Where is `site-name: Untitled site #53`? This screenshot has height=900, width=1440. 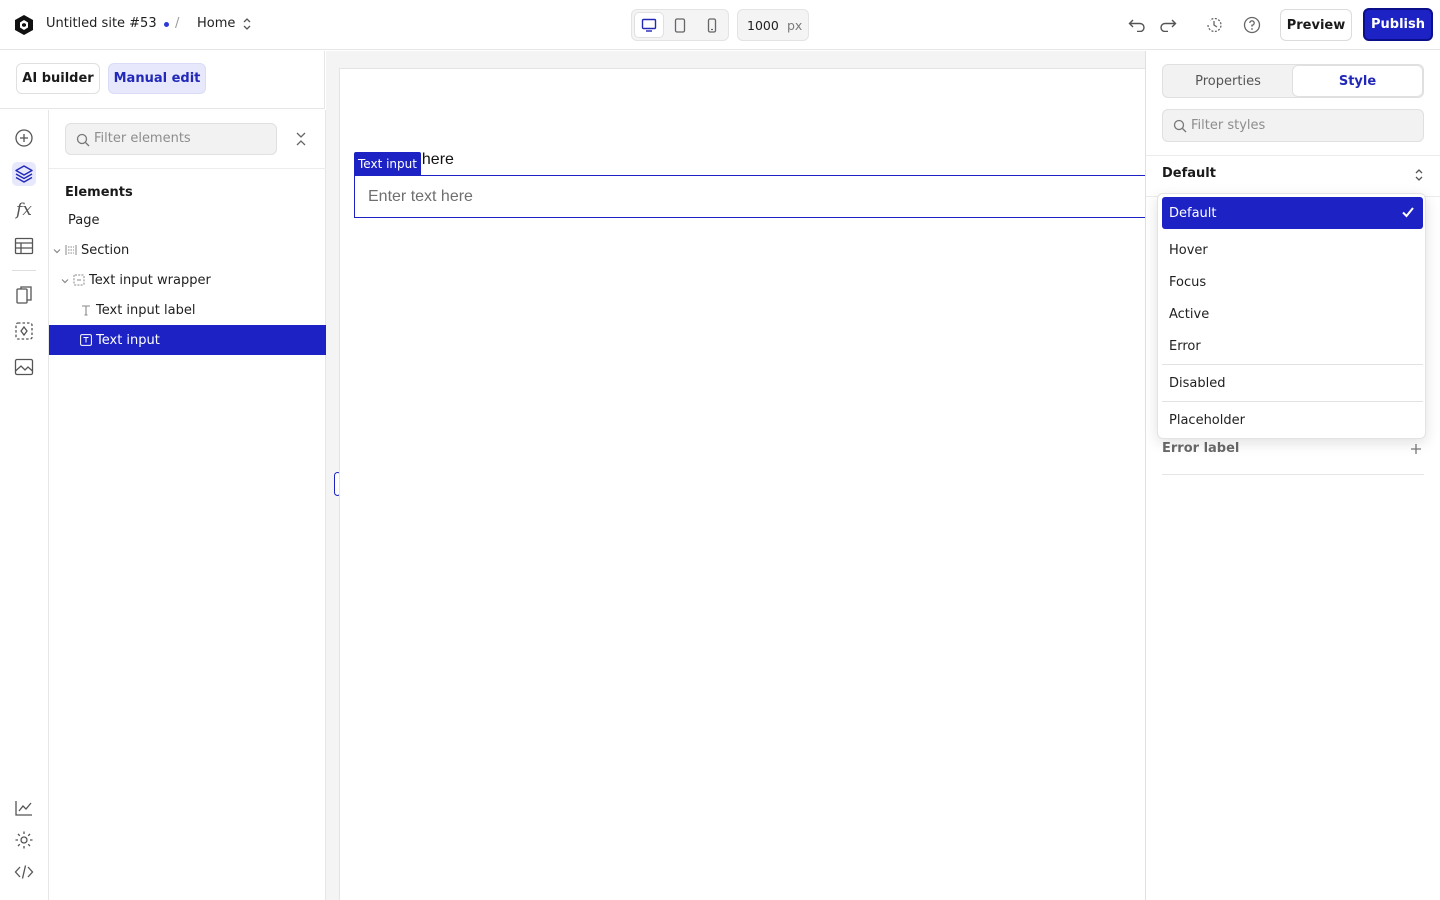
site-name: Untitled site #53 is located at coordinates (101, 23).